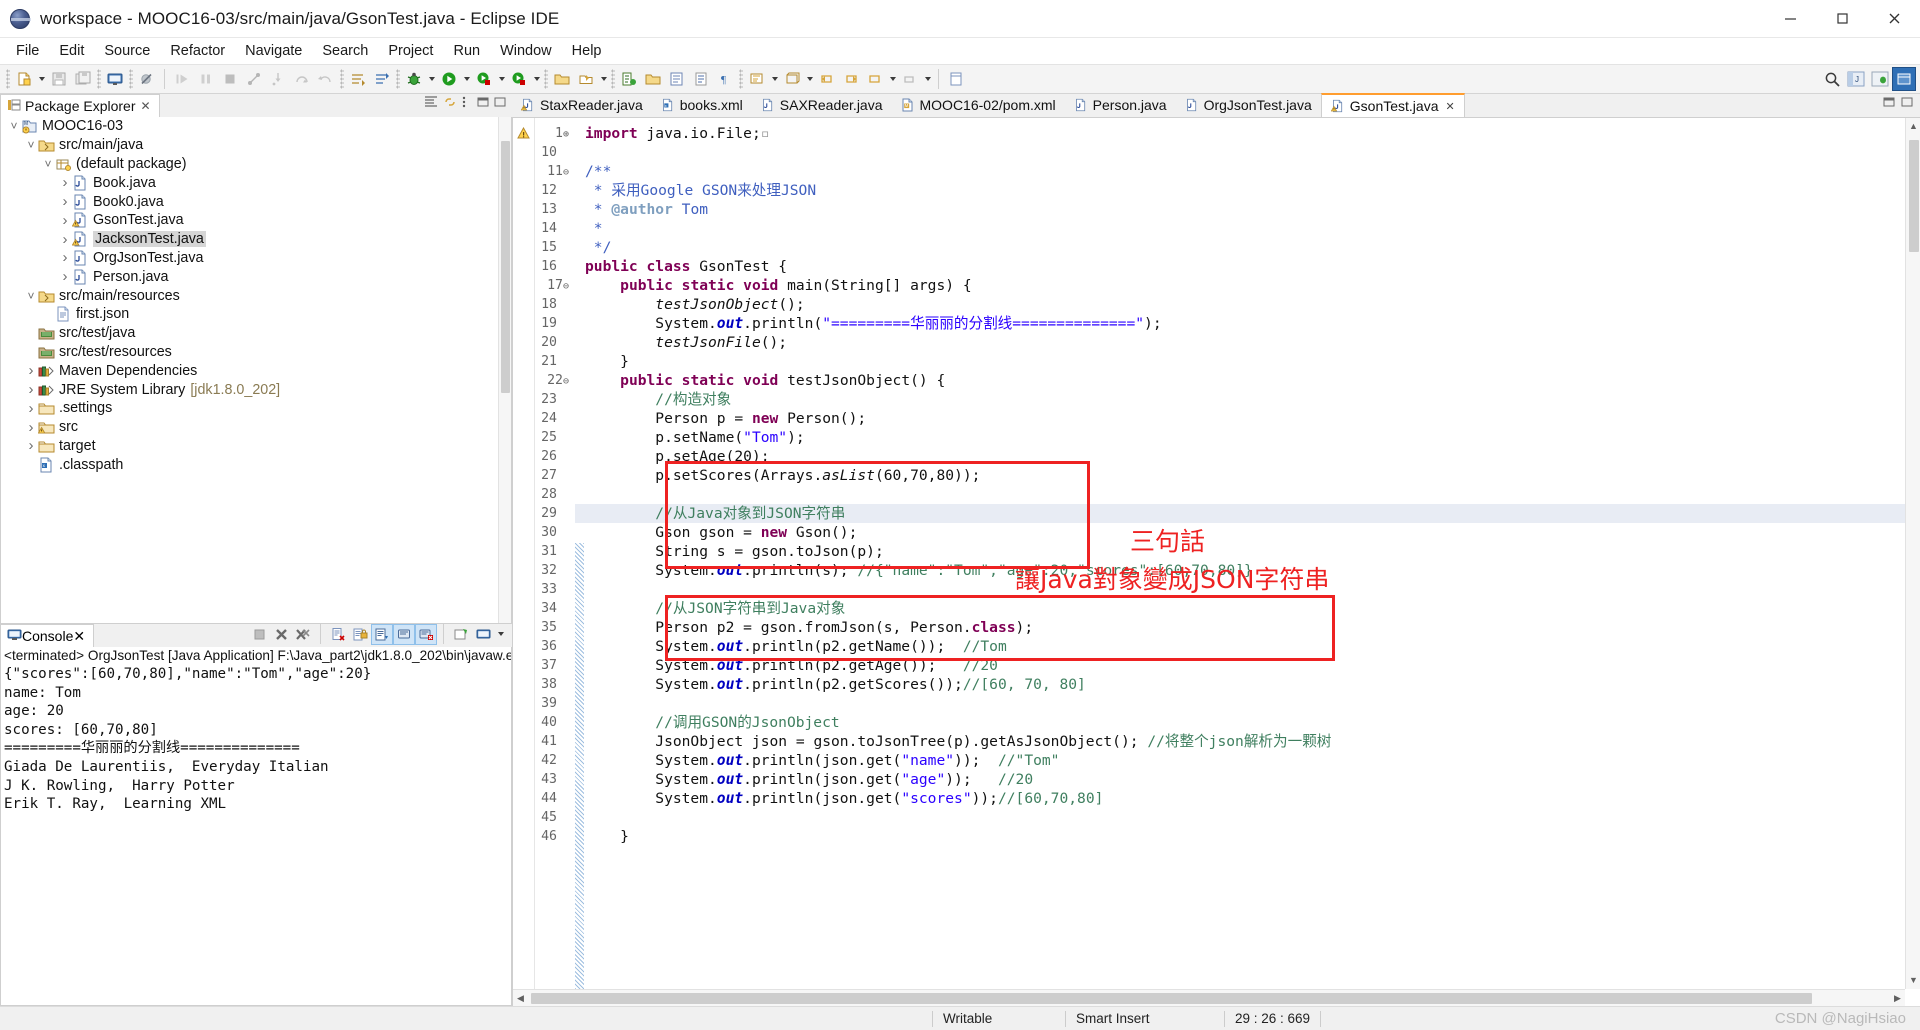 The width and height of the screenshot is (1920, 1030). Describe the element at coordinates (326, 79) in the screenshot. I see `step-return-icon` at that location.